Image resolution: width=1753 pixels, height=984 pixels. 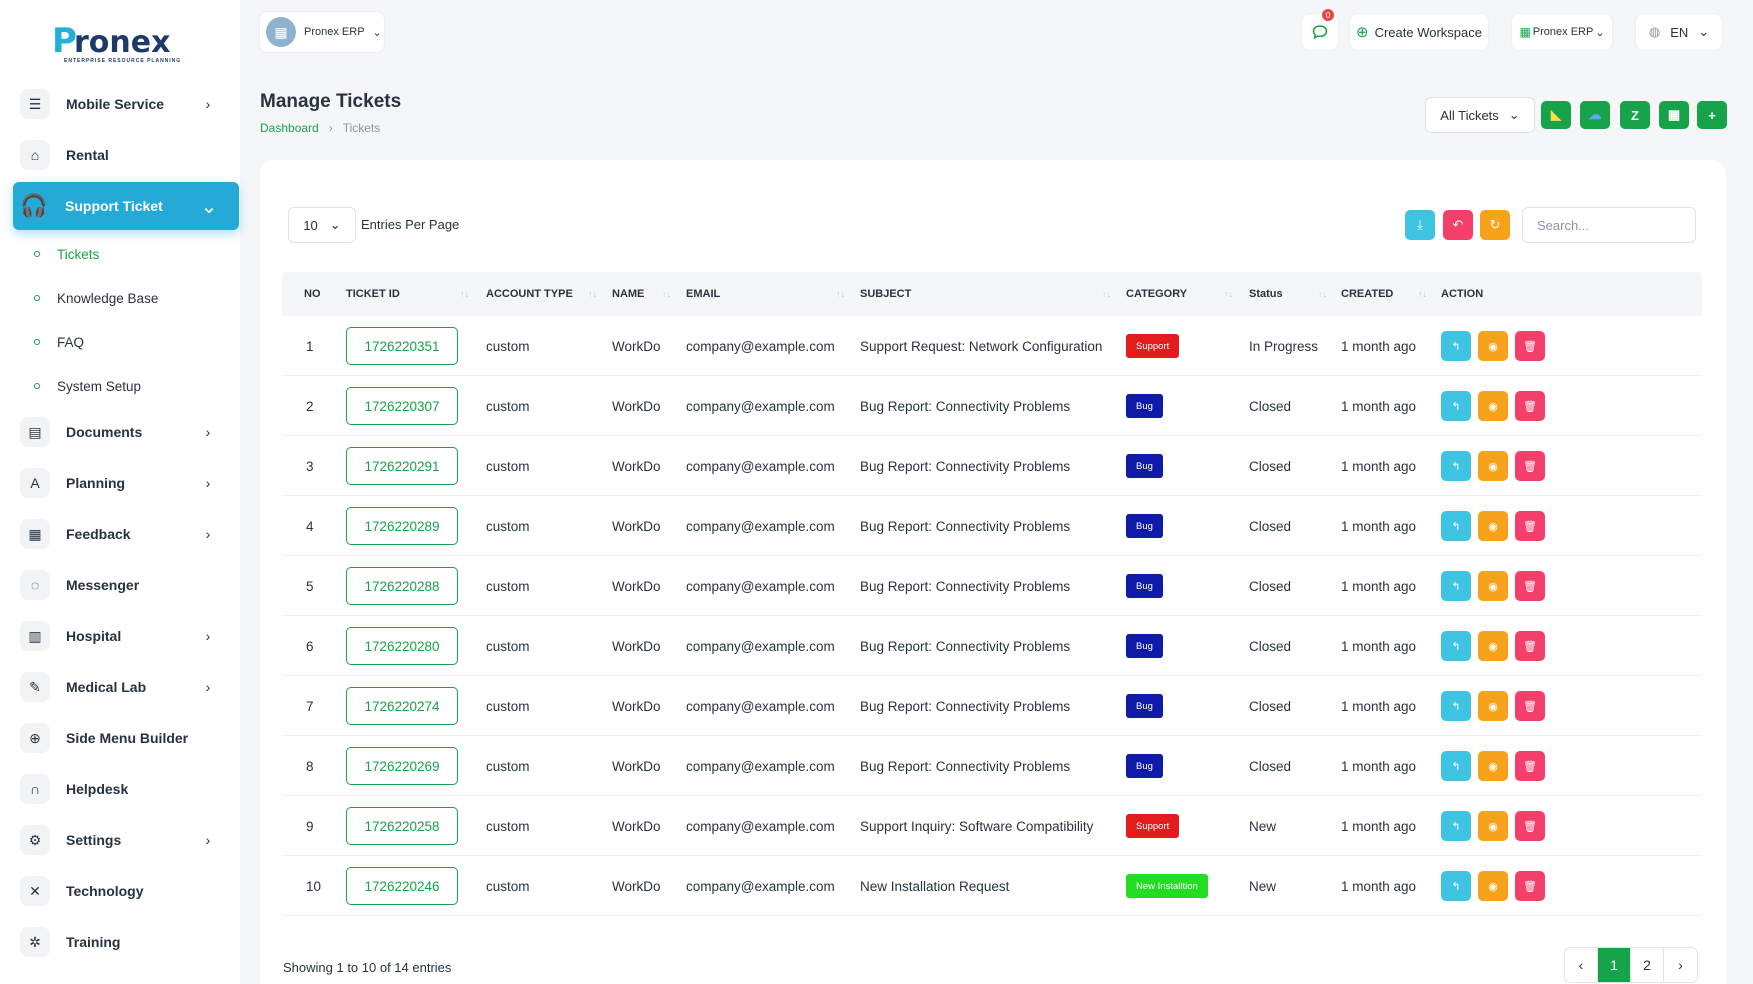 I want to click on name-text: WorkDo, so click(x=636, y=646).